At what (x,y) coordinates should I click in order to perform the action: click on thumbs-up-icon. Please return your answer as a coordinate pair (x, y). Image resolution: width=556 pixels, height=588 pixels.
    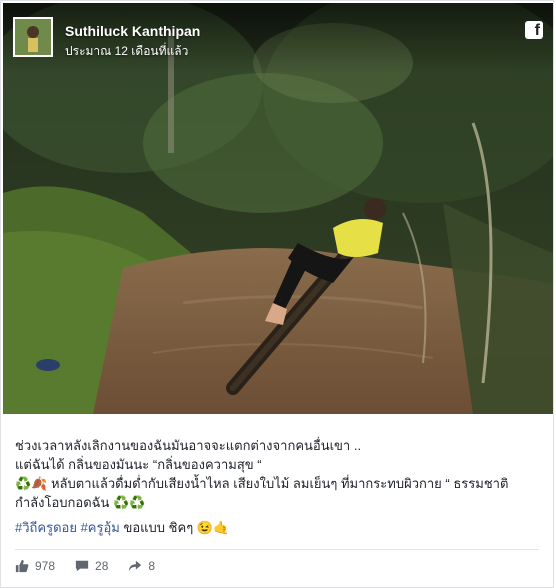
    Looking at the image, I should click on (22, 566).